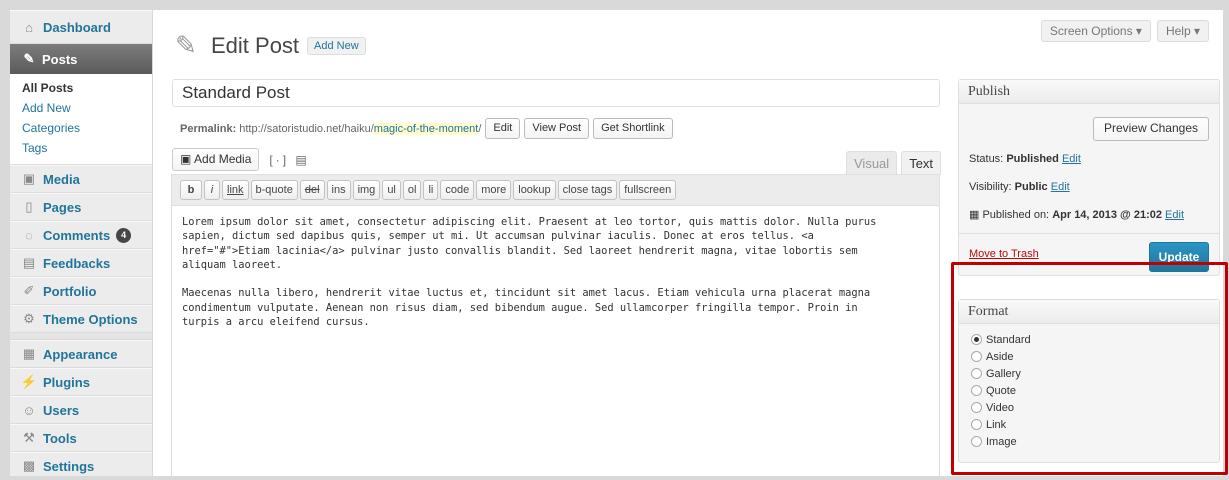 This screenshot has height=480, width=1229. I want to click on sidebar-item-posts: ✎ Posts, so click(81, 59).